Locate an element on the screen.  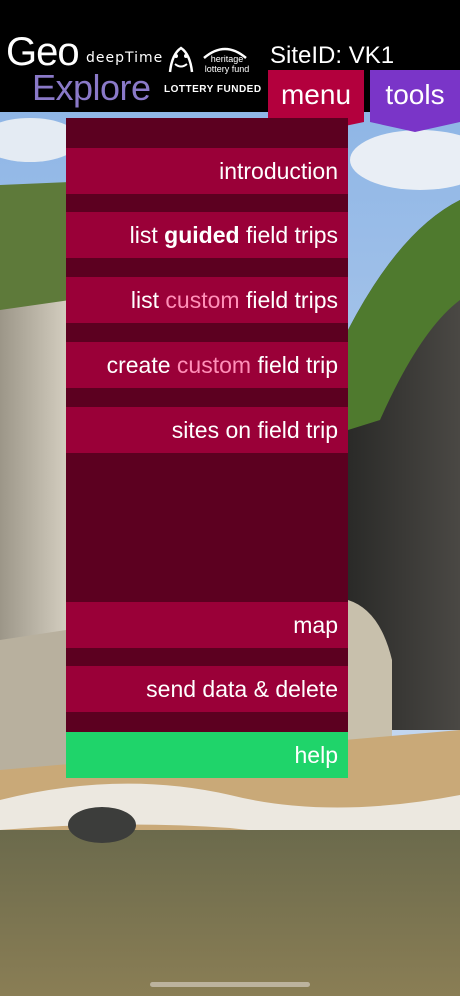
menu-item-label: help is located at coordinates (316, 755).